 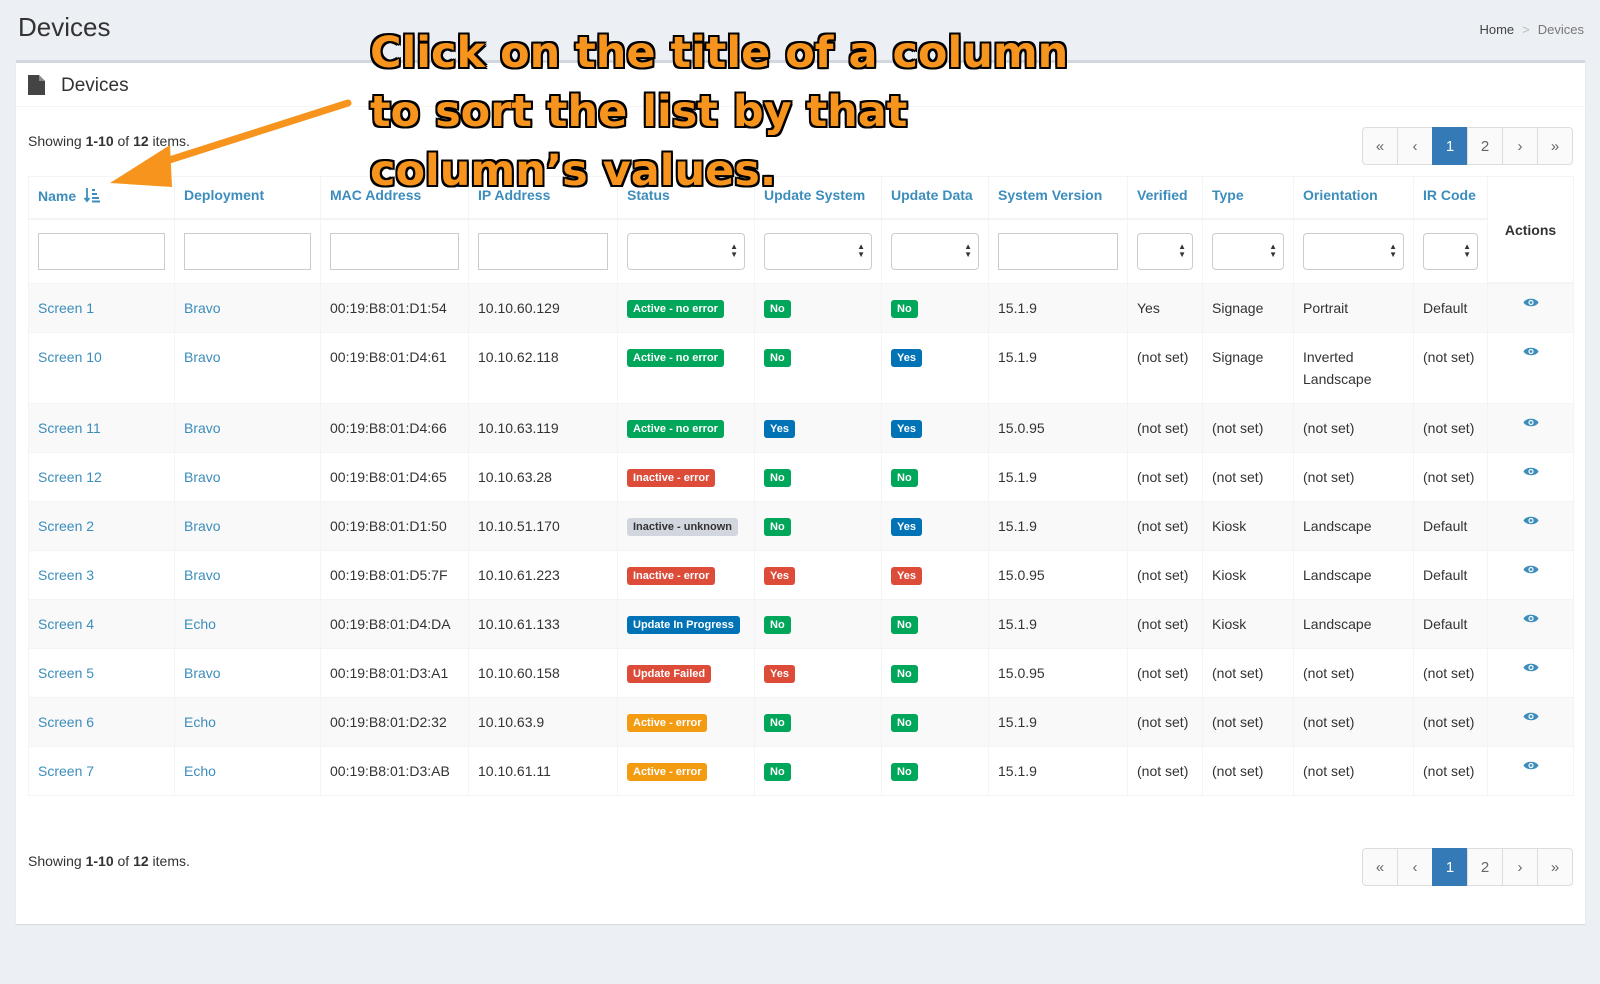 I want to click on ud-badge: Yes, so click(x=906, y=526).